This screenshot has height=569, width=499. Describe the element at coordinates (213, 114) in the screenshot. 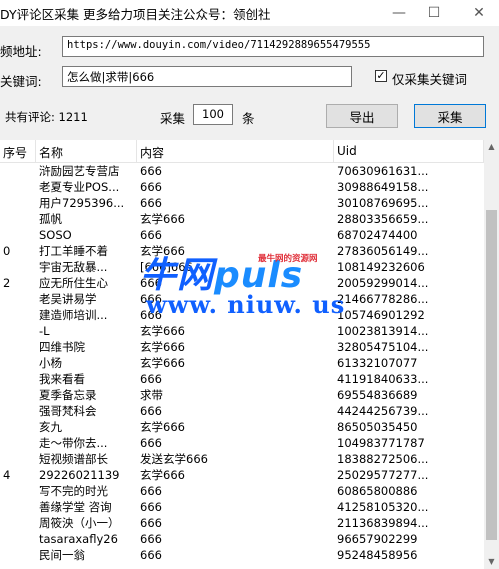

I see `collect-count-input: 100` at that location.